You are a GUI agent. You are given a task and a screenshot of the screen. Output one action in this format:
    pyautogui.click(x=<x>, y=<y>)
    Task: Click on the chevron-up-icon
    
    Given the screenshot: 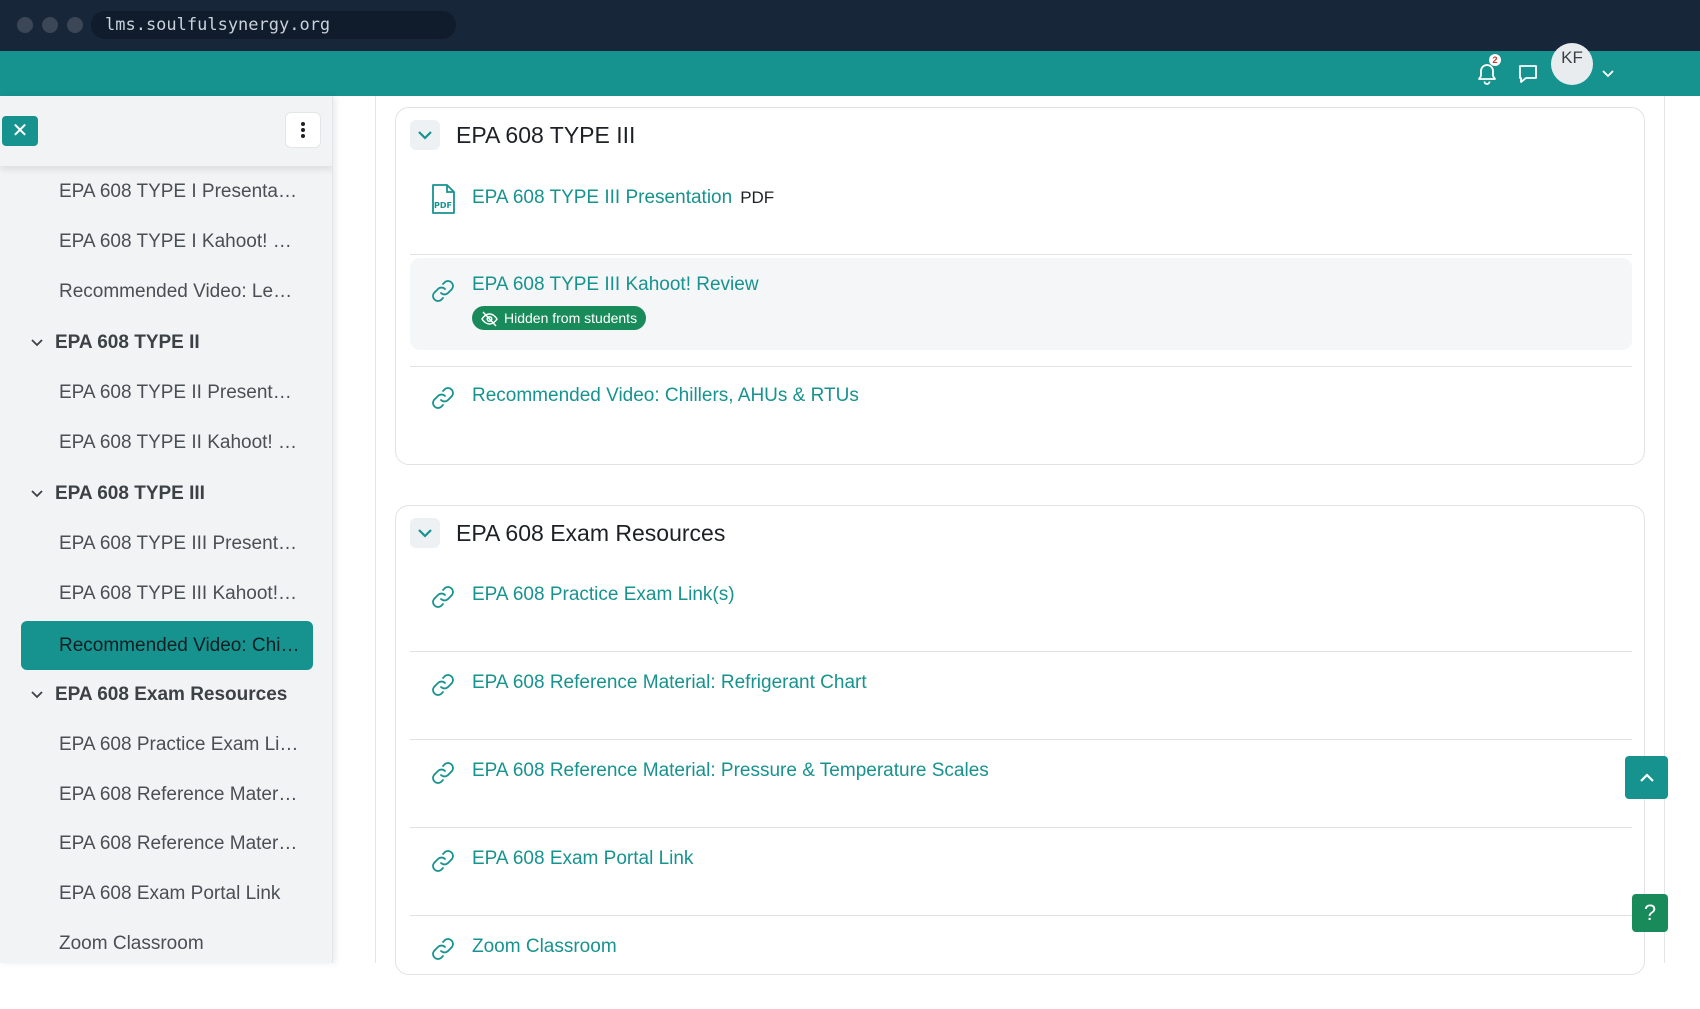 What is the action you would take?
    pyautogui.click(x=1646, y=777)
    